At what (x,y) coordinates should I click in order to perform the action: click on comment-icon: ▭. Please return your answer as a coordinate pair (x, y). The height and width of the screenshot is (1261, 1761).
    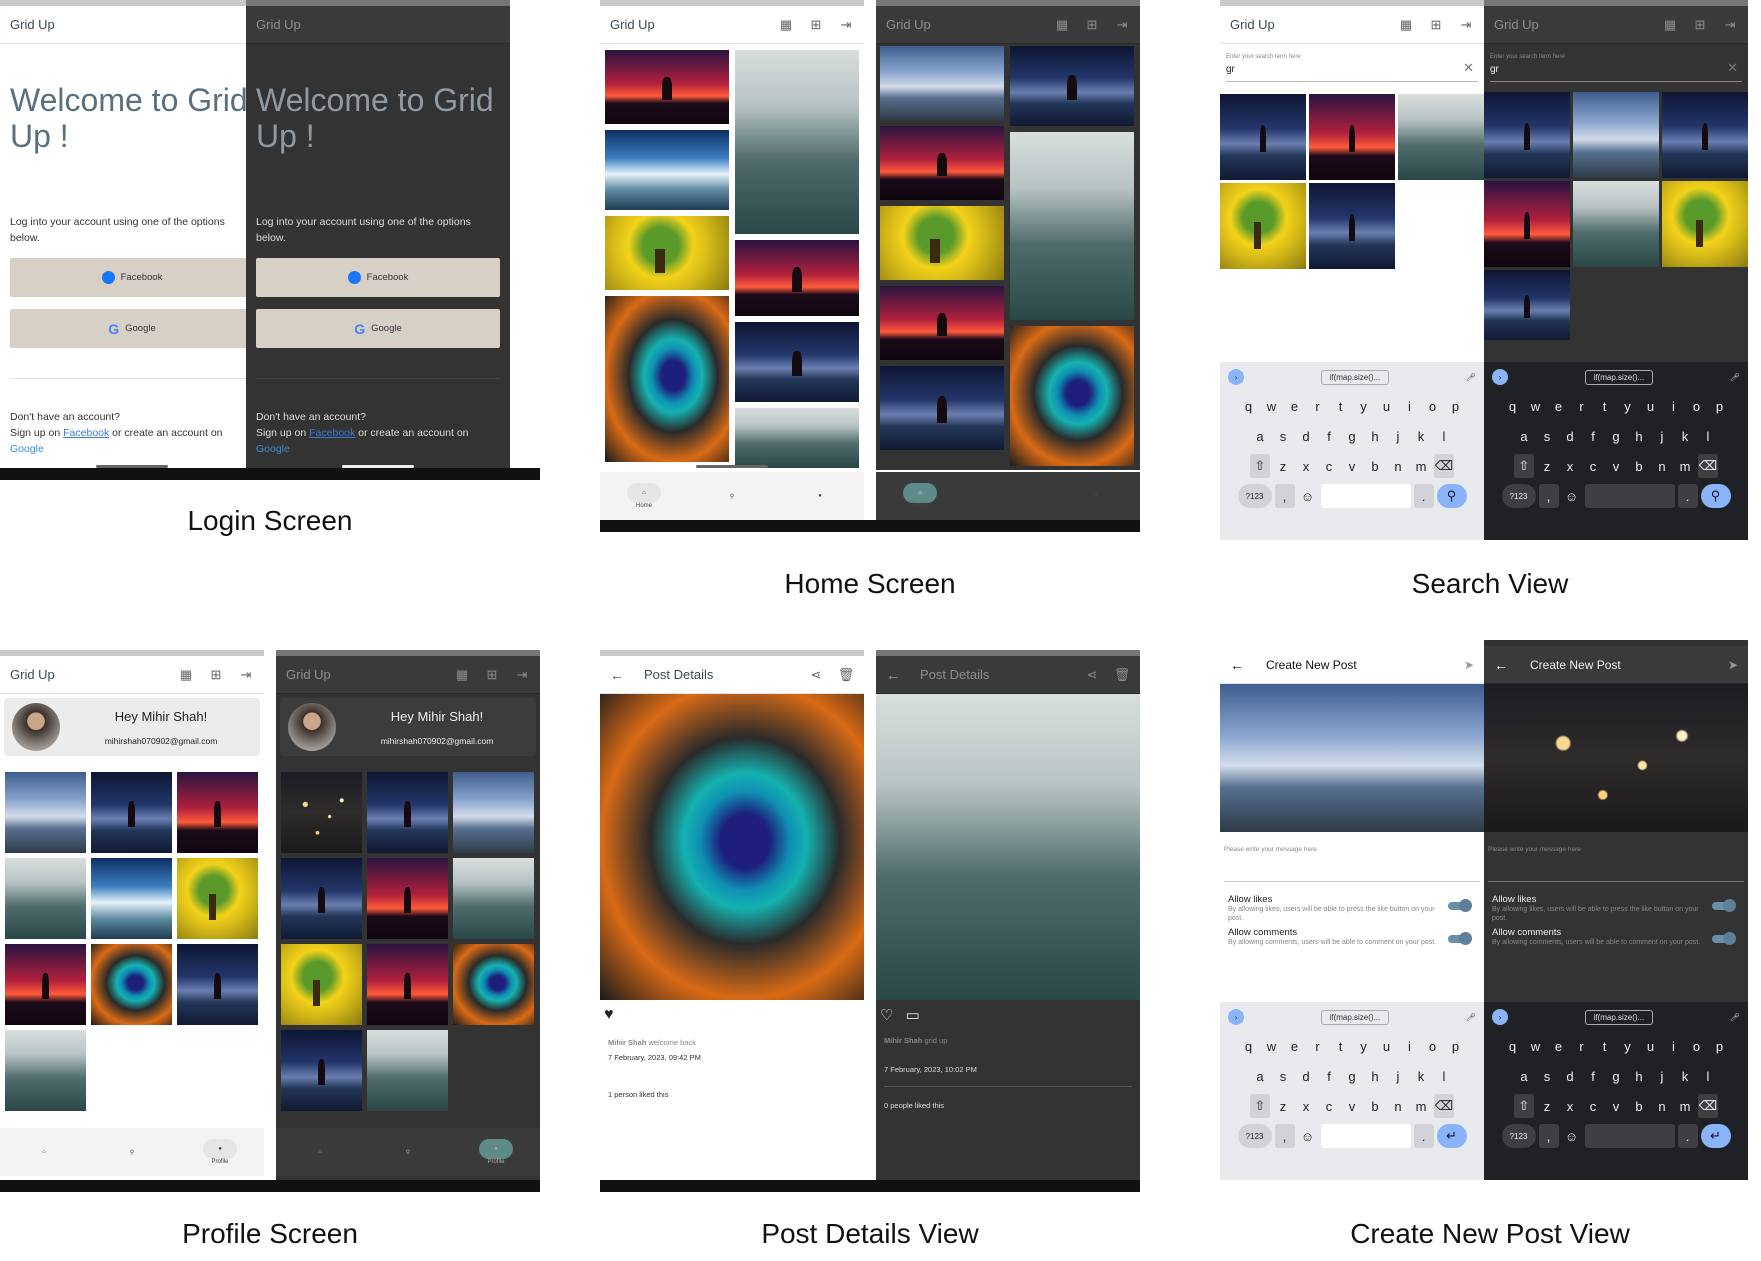
    Looking at the image, I should click on (913, 1015).